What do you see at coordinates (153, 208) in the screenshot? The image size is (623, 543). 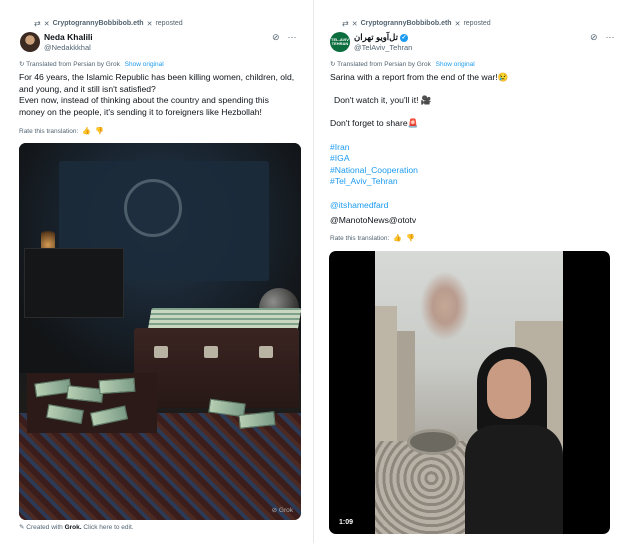 I see `tapestry-medallion` at bounding box center [153, 208].